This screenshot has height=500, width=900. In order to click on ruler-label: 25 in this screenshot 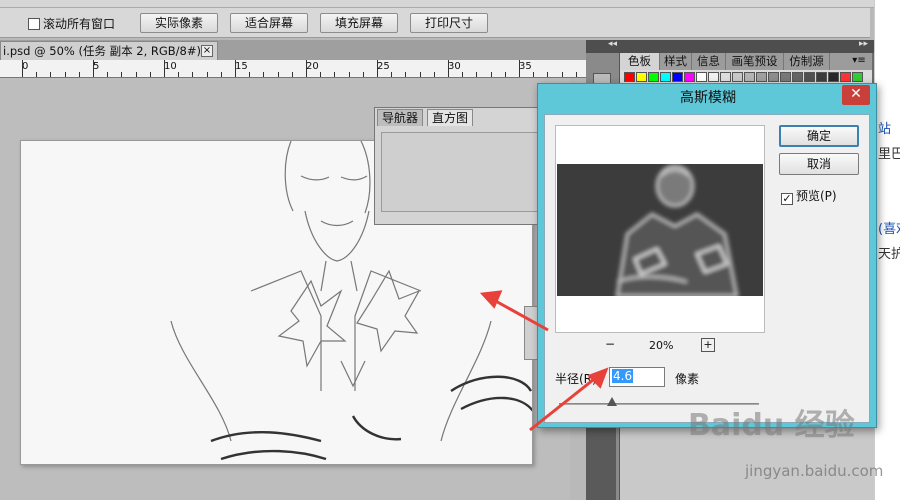, I will do `click(383, 66)`.